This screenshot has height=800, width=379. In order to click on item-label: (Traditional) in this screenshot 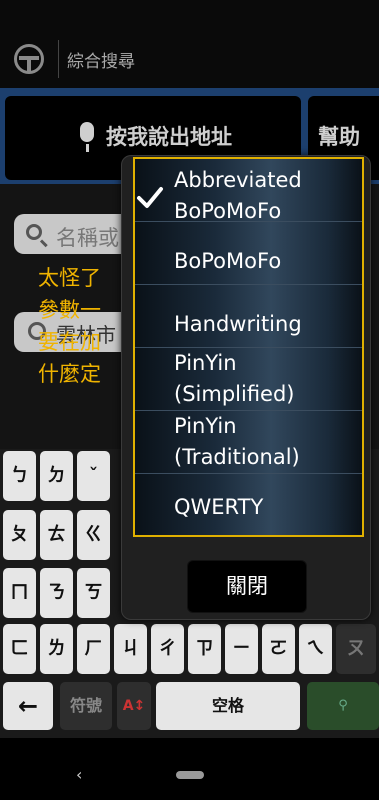, I will do `click(237, 457)`.